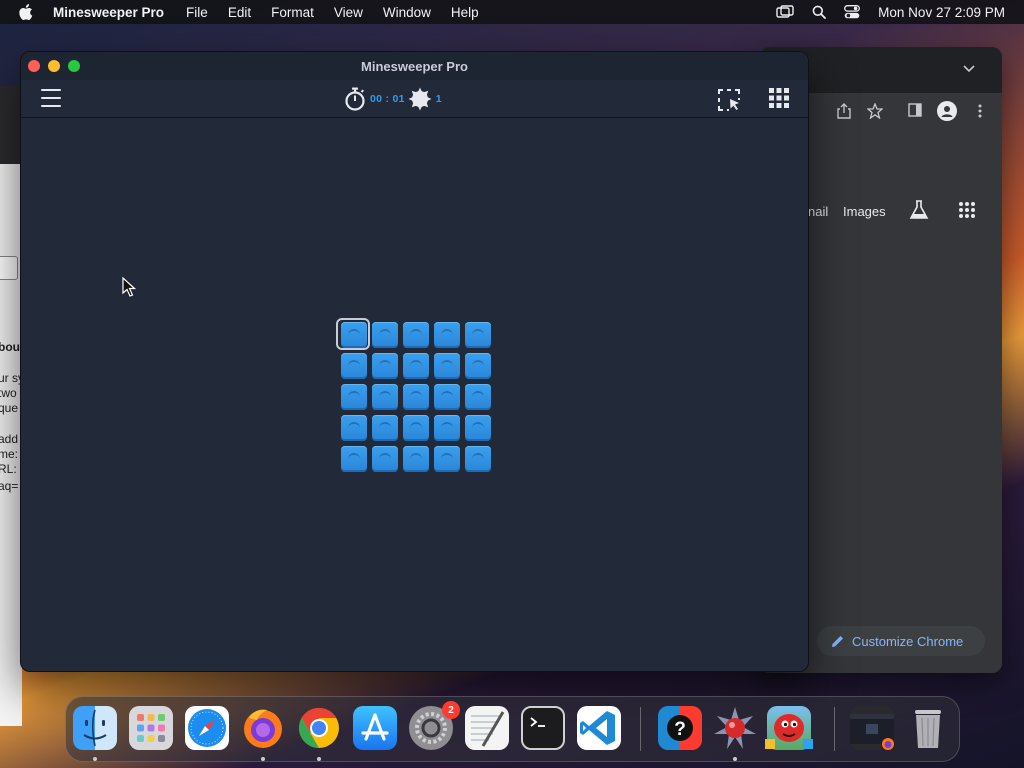 The height and width of the screenshot is (768, 1024). I want to click on side-panel-icon, so click(915, 110).